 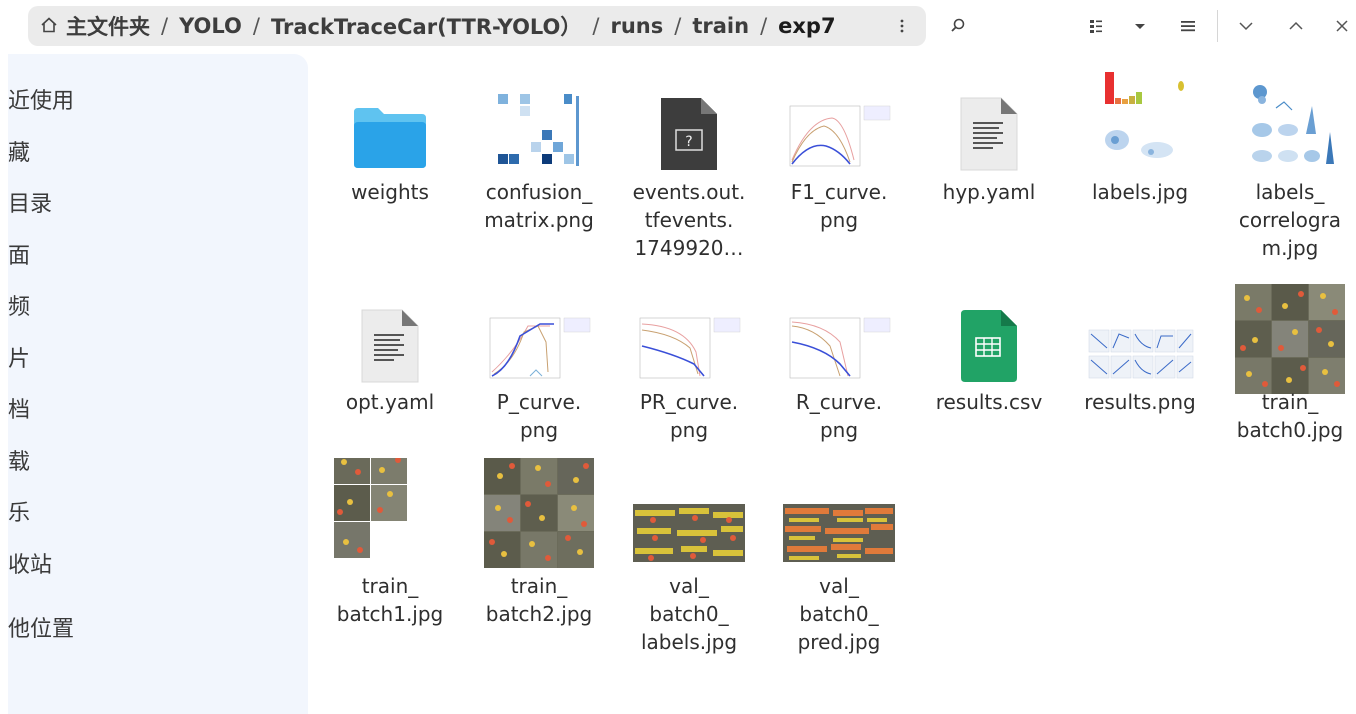 I want to click on train-batch1-thumbnail, so click(x=390, y=513).